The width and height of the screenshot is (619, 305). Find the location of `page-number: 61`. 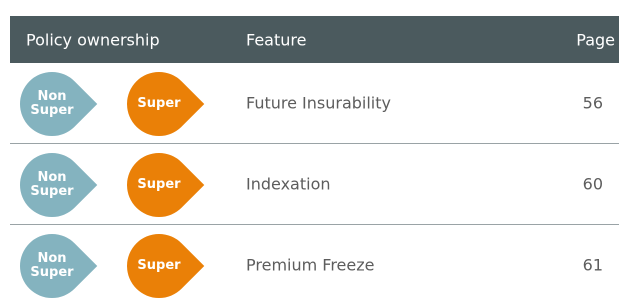

page-number: 61 is located at coordinates (592, 265).